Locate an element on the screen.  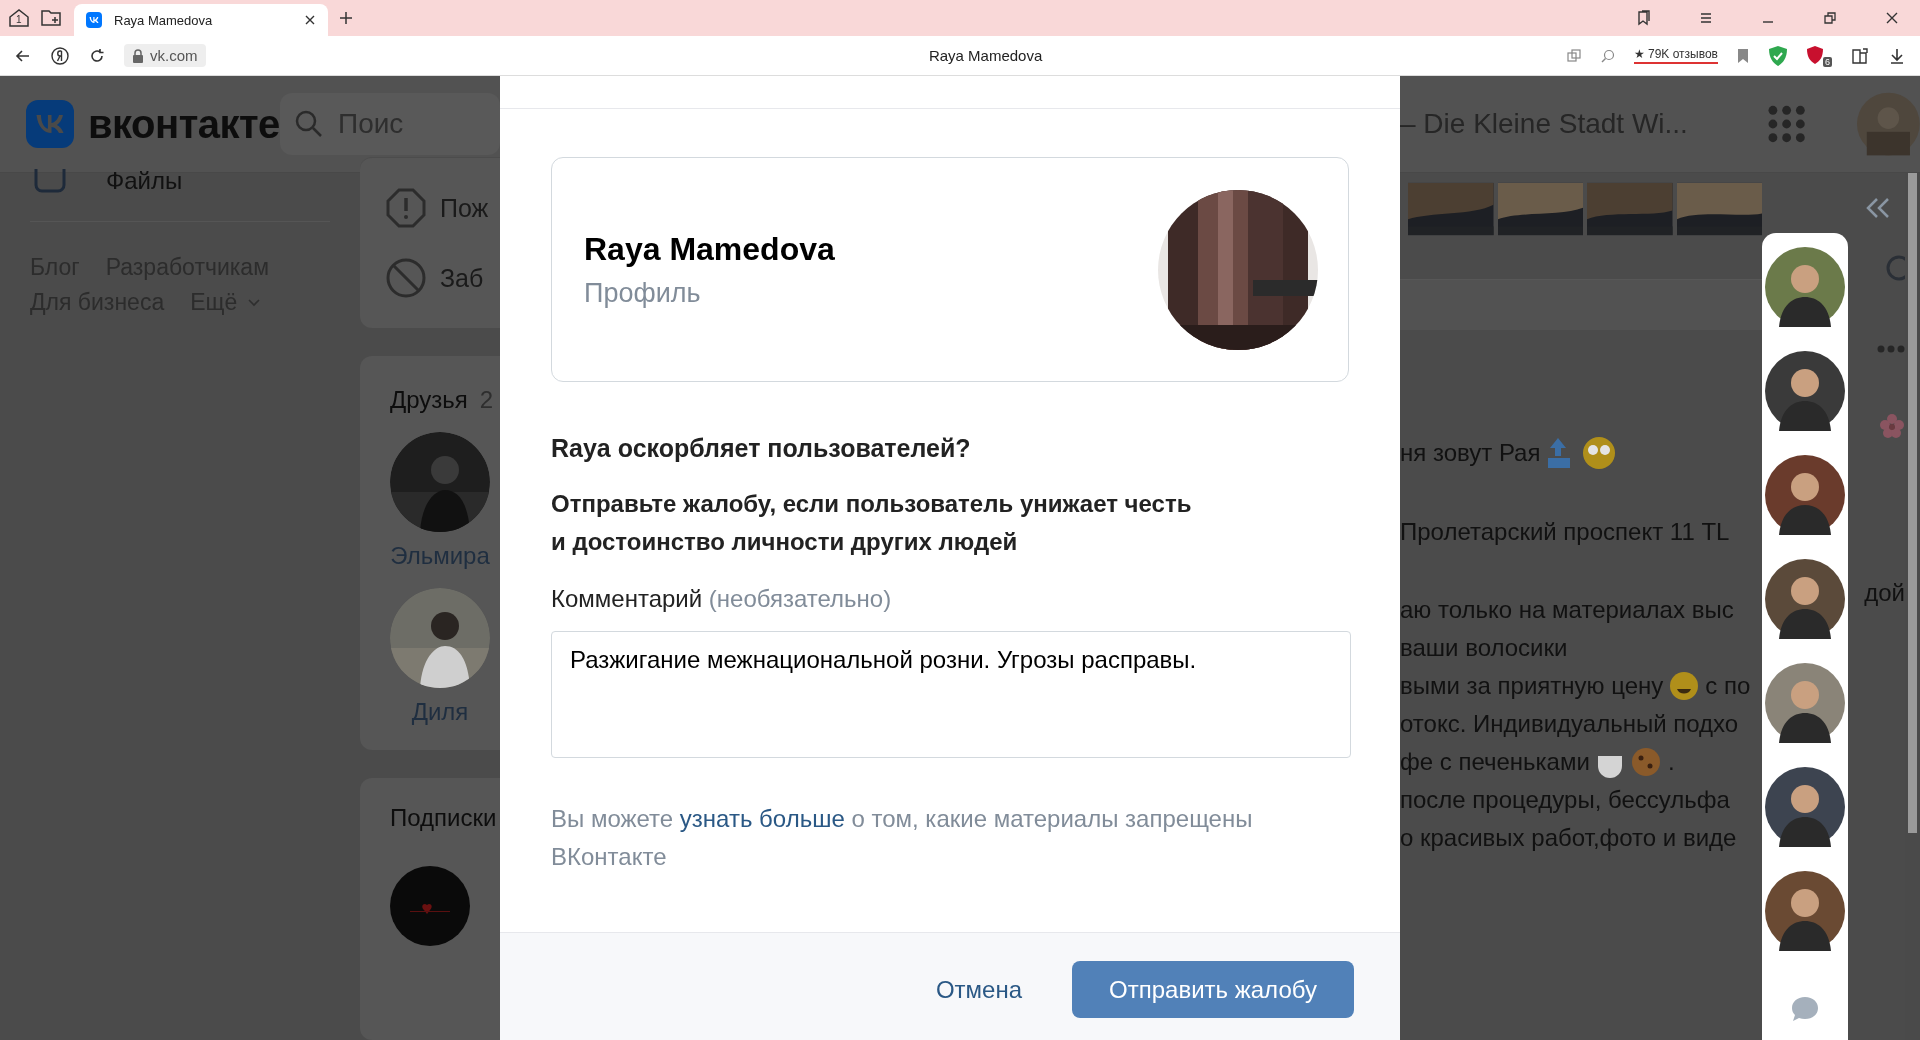
post-text: ваши волосики is located at coordinates (1484, 648).